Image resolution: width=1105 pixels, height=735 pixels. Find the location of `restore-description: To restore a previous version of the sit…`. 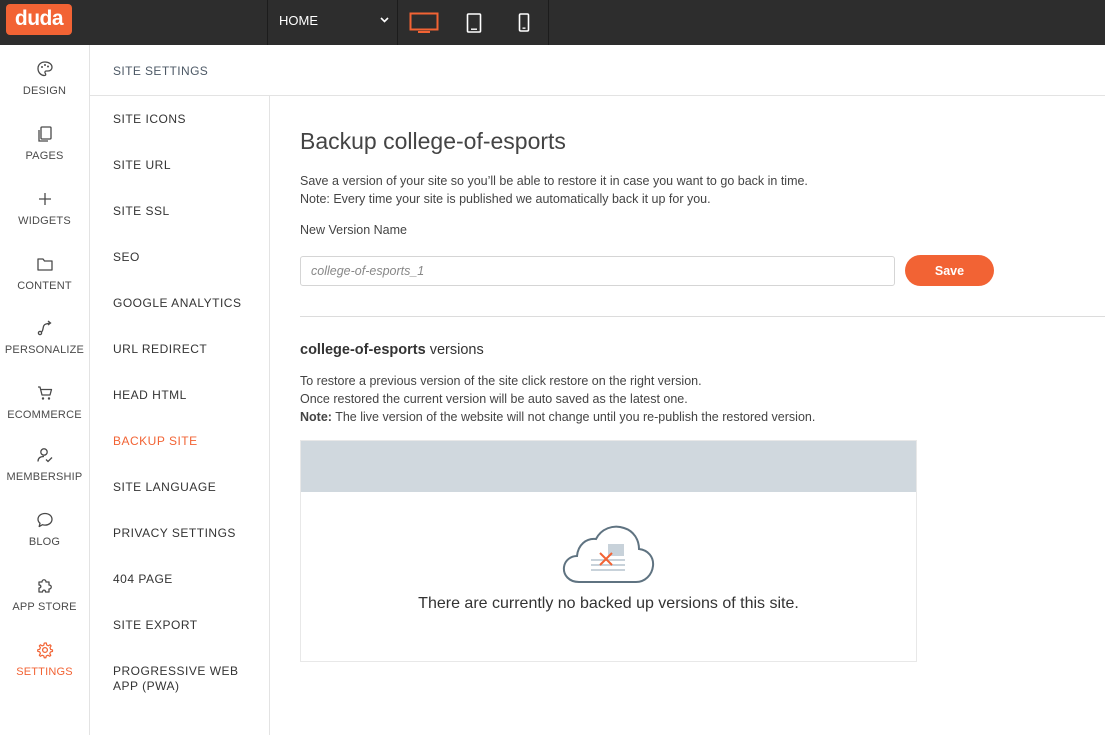

restore-description: To restore a previous version of the sit… is located at coordinates (557, 399).